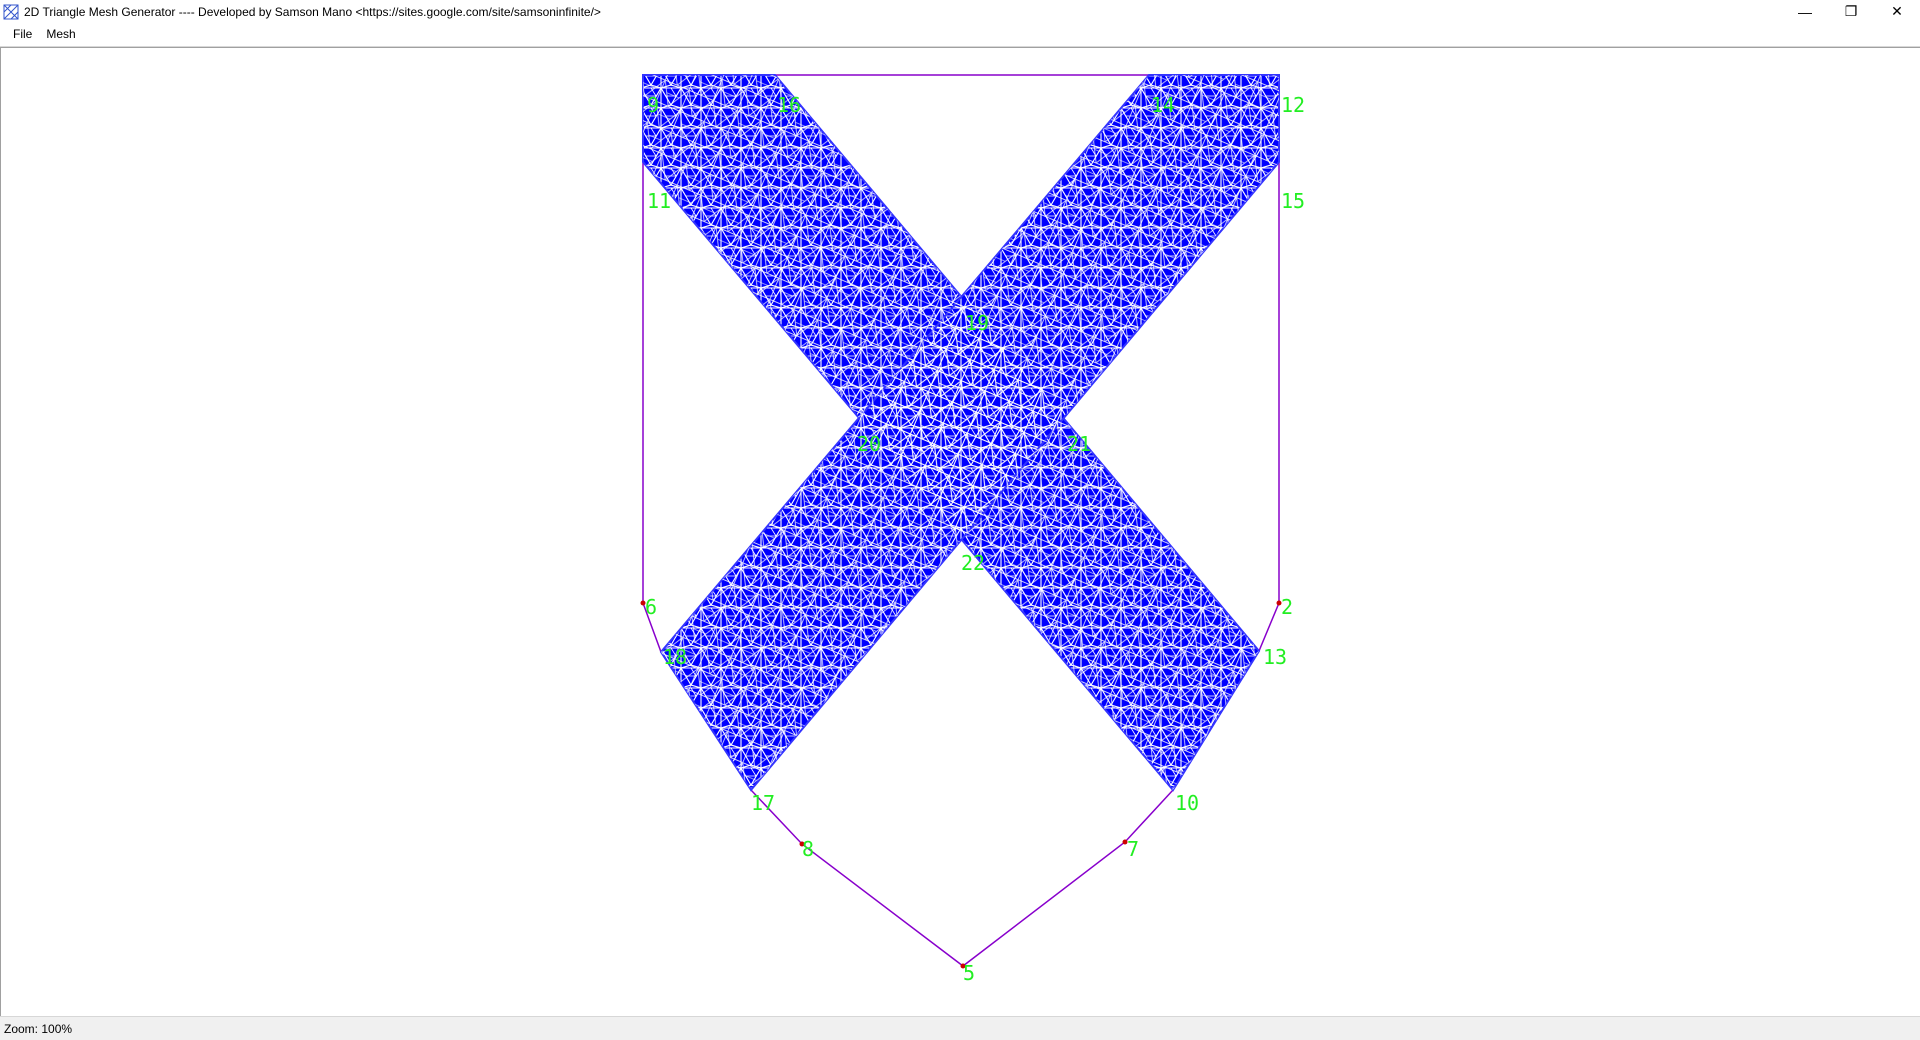 Image resolution: width=1920 pixels, height=1040 pixels. I want to click on node-label-2: 2, so click(1287, 607).